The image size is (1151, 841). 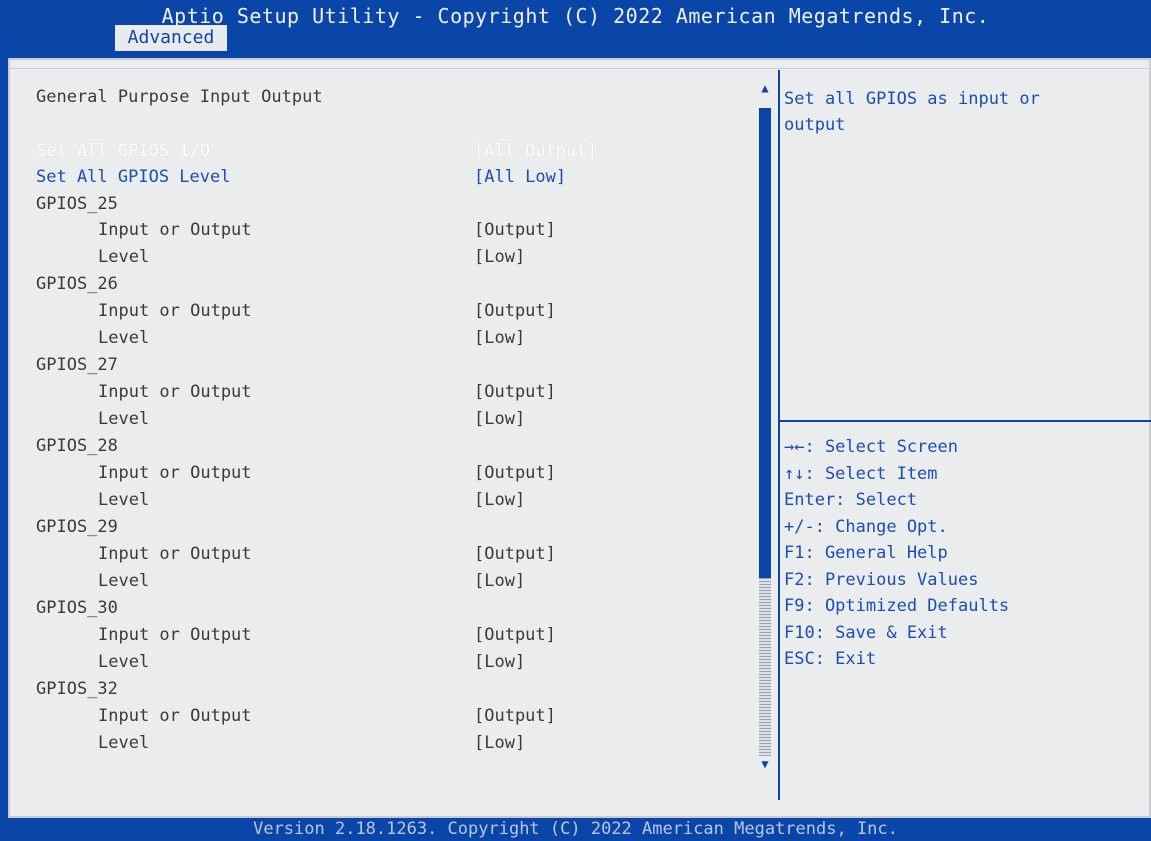 What do you see at coordinates (861, 473) in the screenshot?
I see `key-hint-select-item: ↑↓: Select Item` at bounding box center [861, 473].